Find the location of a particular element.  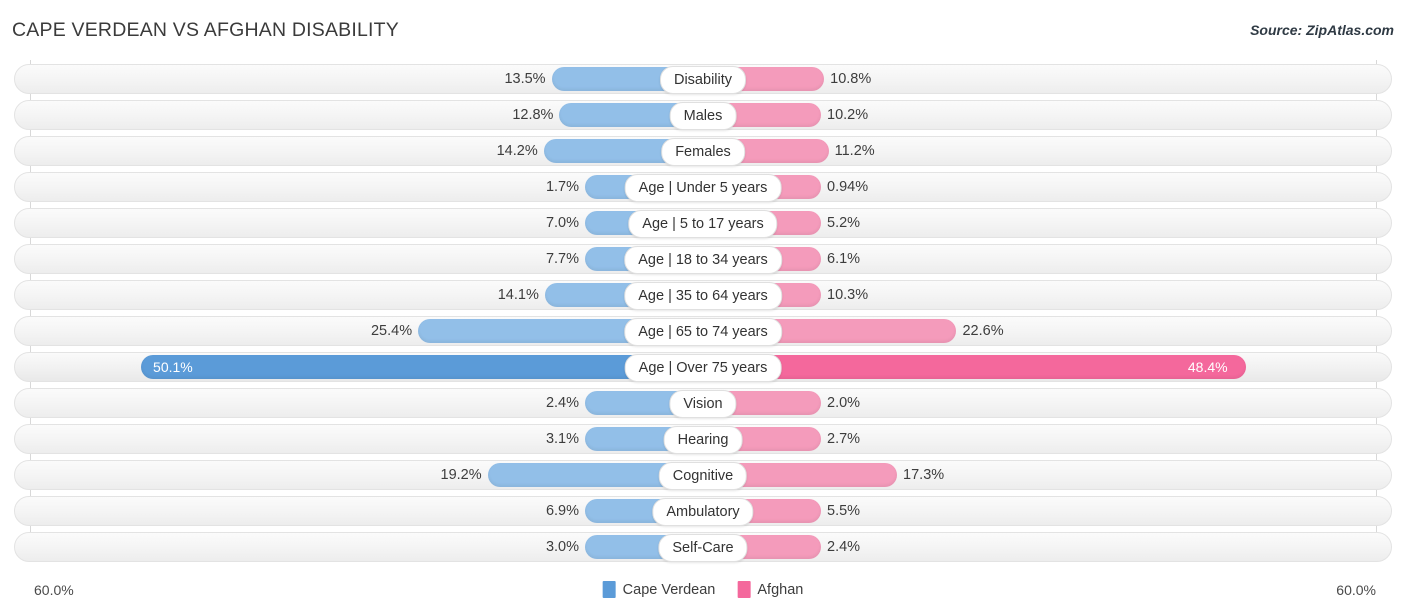

value-label-afghan: 2.0% is located at coordinates (844, 403).